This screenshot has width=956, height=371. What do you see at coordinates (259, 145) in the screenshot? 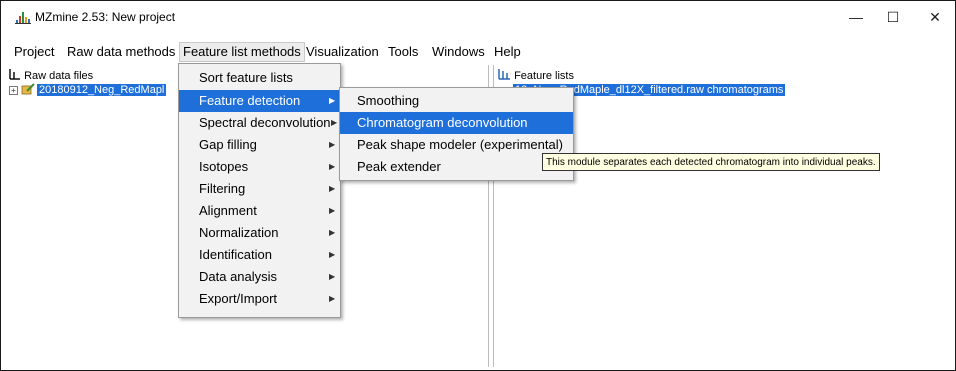
I see `menu-item-gap-filling: Gap filling ▶` at bounding box center [259, 145].